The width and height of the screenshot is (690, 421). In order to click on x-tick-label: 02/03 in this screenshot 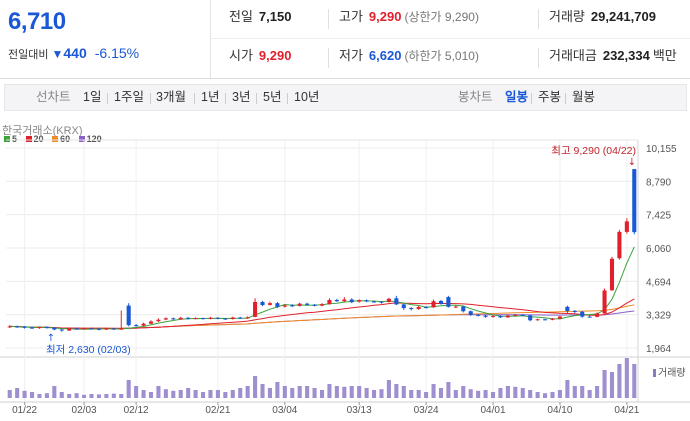, I will do `click(84, 410)`.